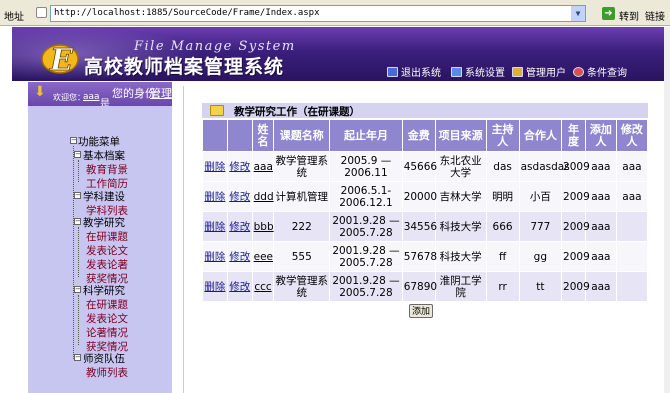  Describe the element at coordinates (302, 226) in the screenshot. I see `topic-cell: 222` at that location.